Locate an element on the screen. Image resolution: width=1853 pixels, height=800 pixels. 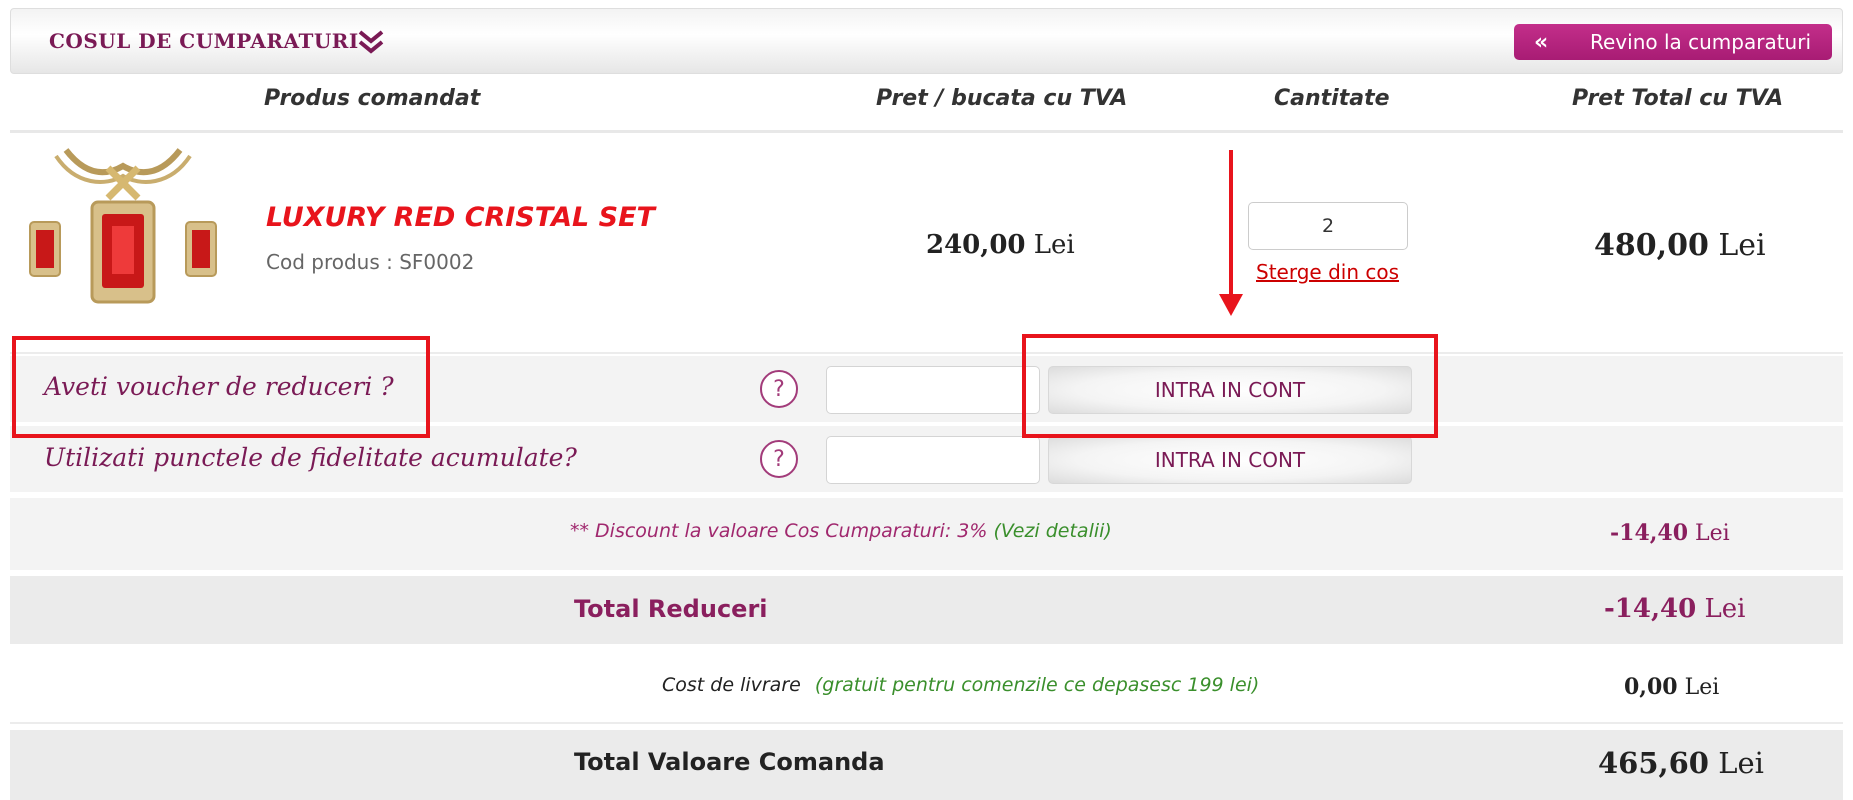
discount-details-link: (Vezi detalii) is located at coordinates (1052, 531).